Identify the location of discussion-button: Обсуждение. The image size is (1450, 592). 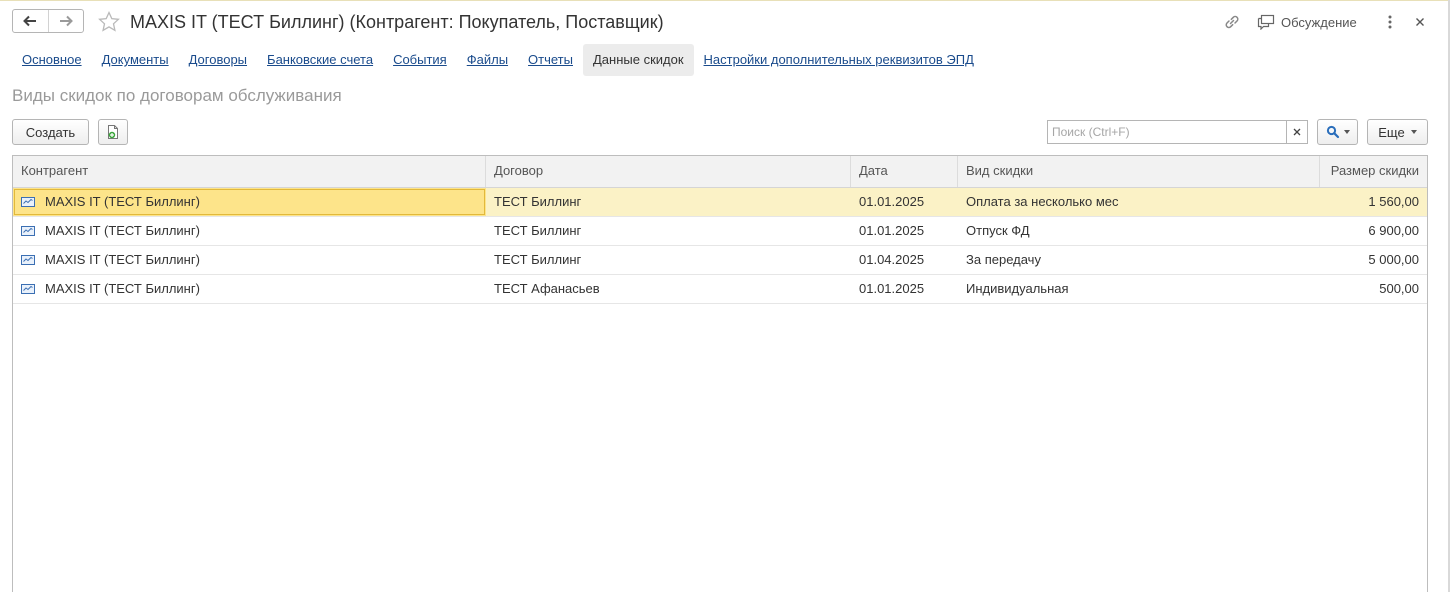
(1307, 22).